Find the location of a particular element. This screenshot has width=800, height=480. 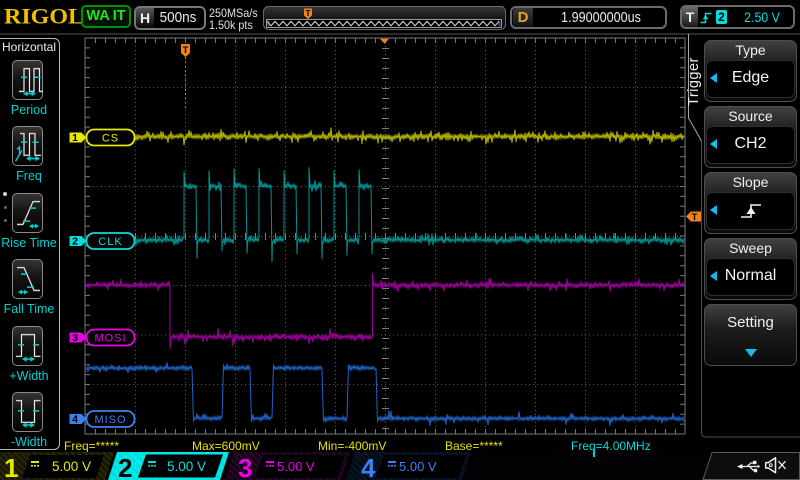

svg-text: MOSI is located at coordinates (110, 339).